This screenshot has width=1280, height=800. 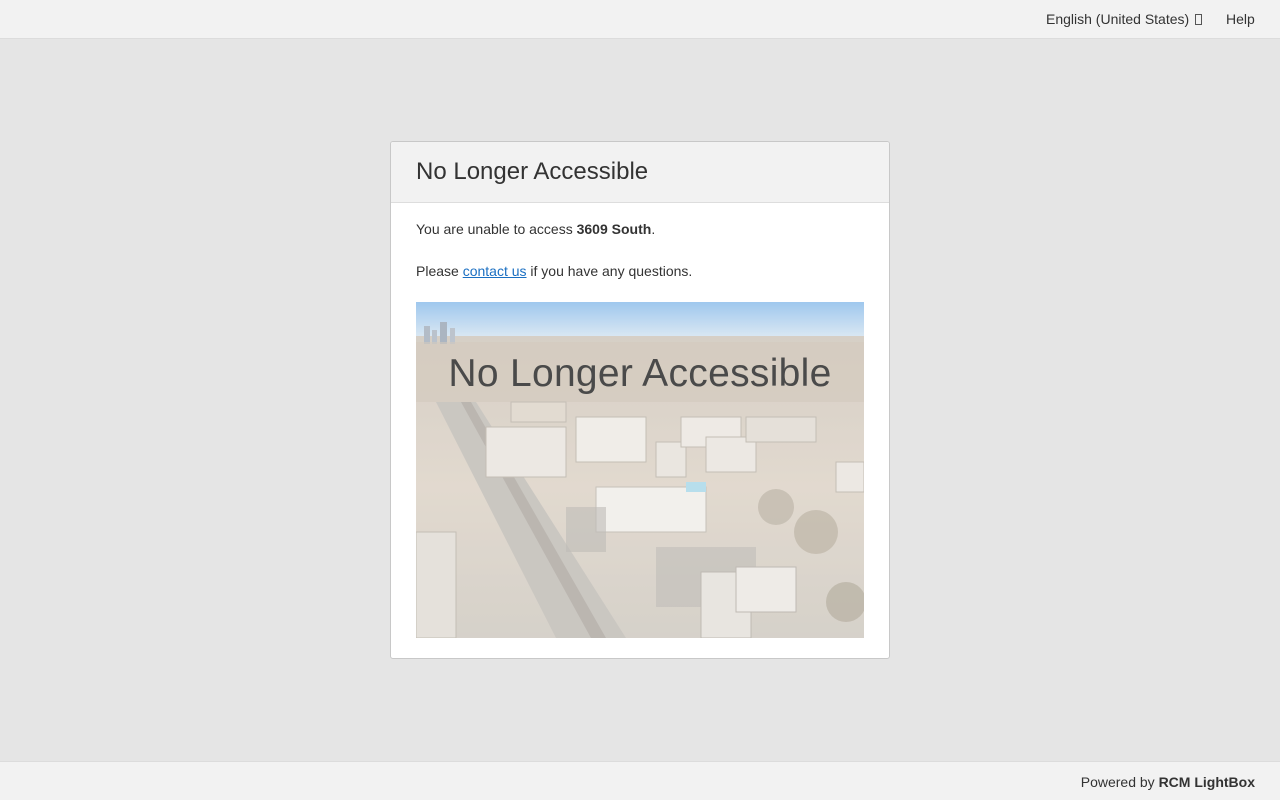 What do you see at coordinates (532, 171) in the screenshot?
I see `panel-title: No Longer Accessible` at bounding box center [532, 171].